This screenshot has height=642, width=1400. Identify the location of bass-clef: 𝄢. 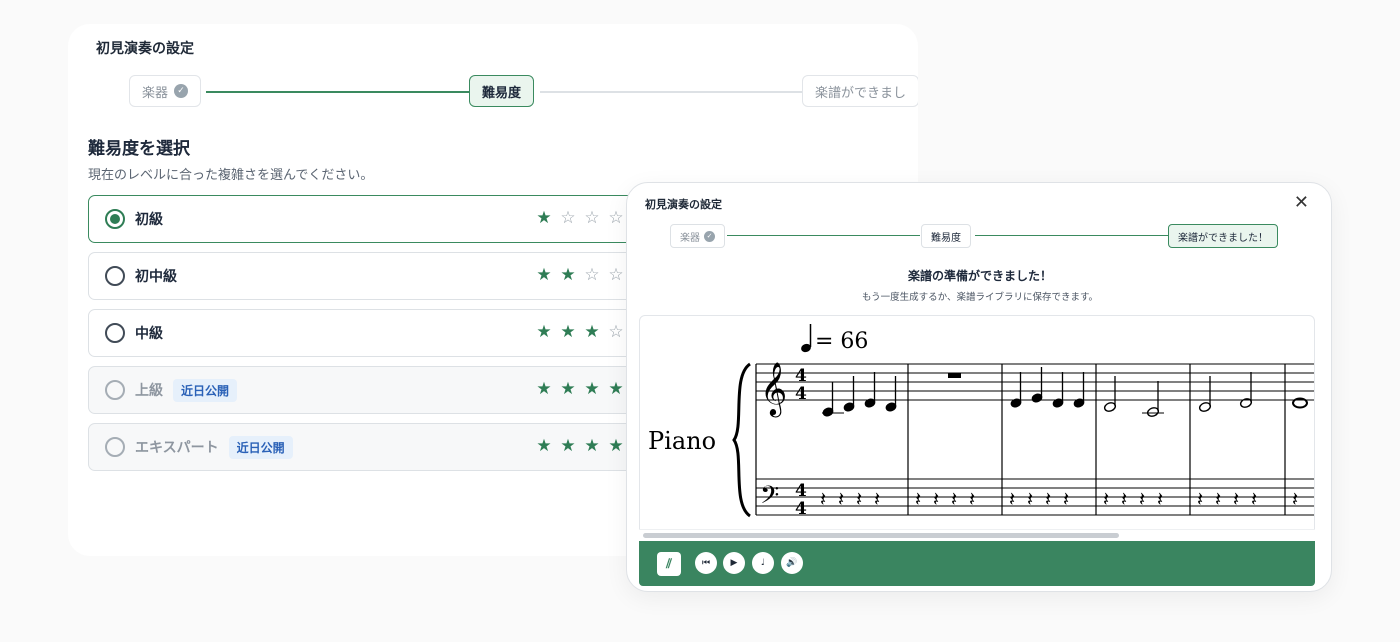
(769, 498).